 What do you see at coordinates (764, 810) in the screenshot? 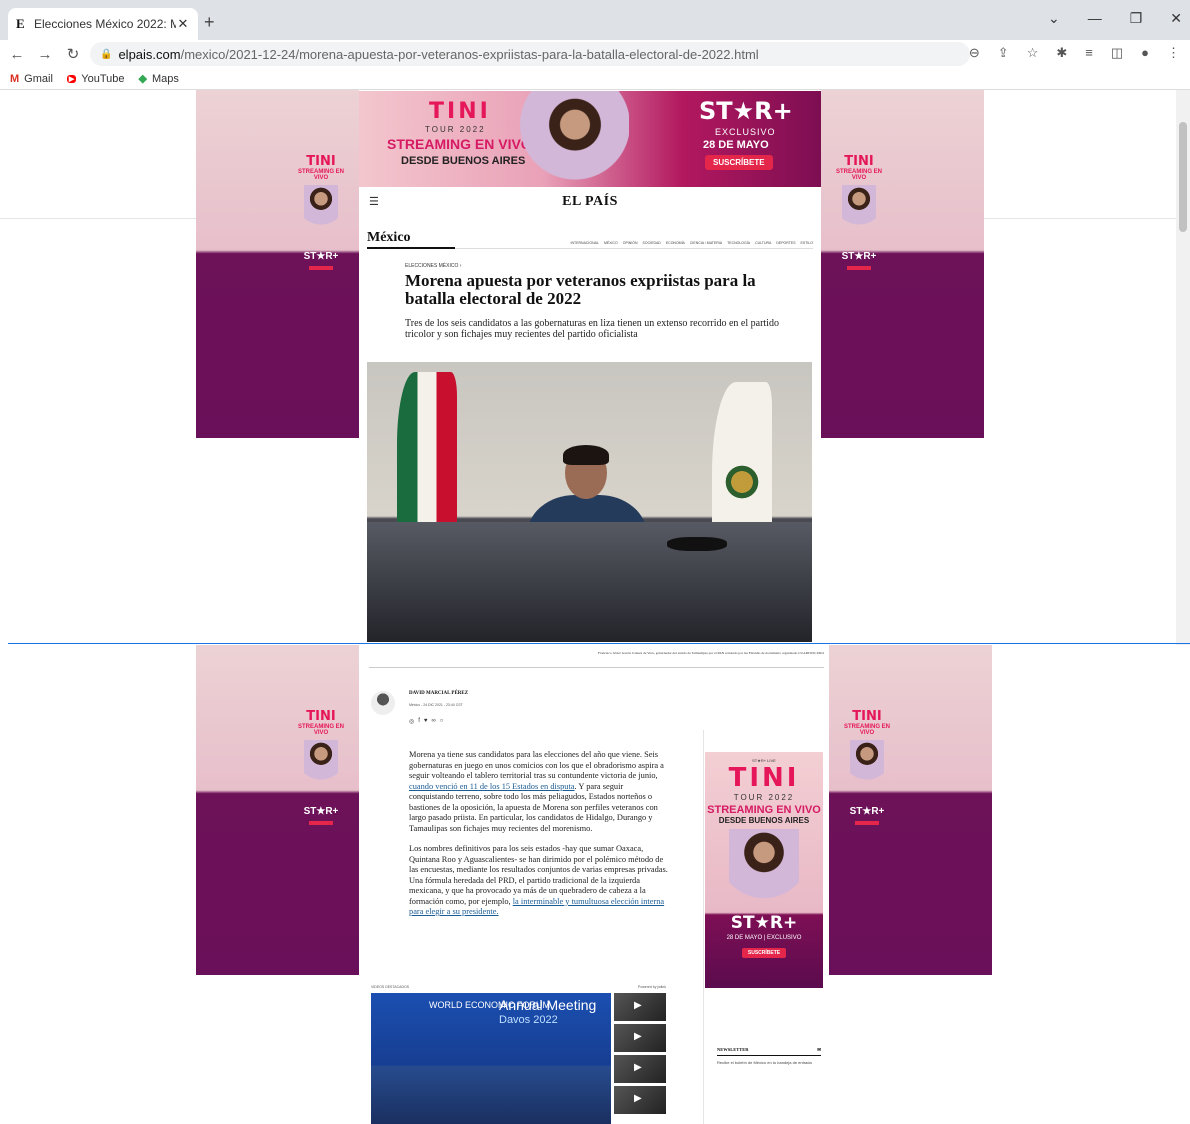
I see `ad-streaming: STREAMING EN VIVO` at bounding box center [764, 810].